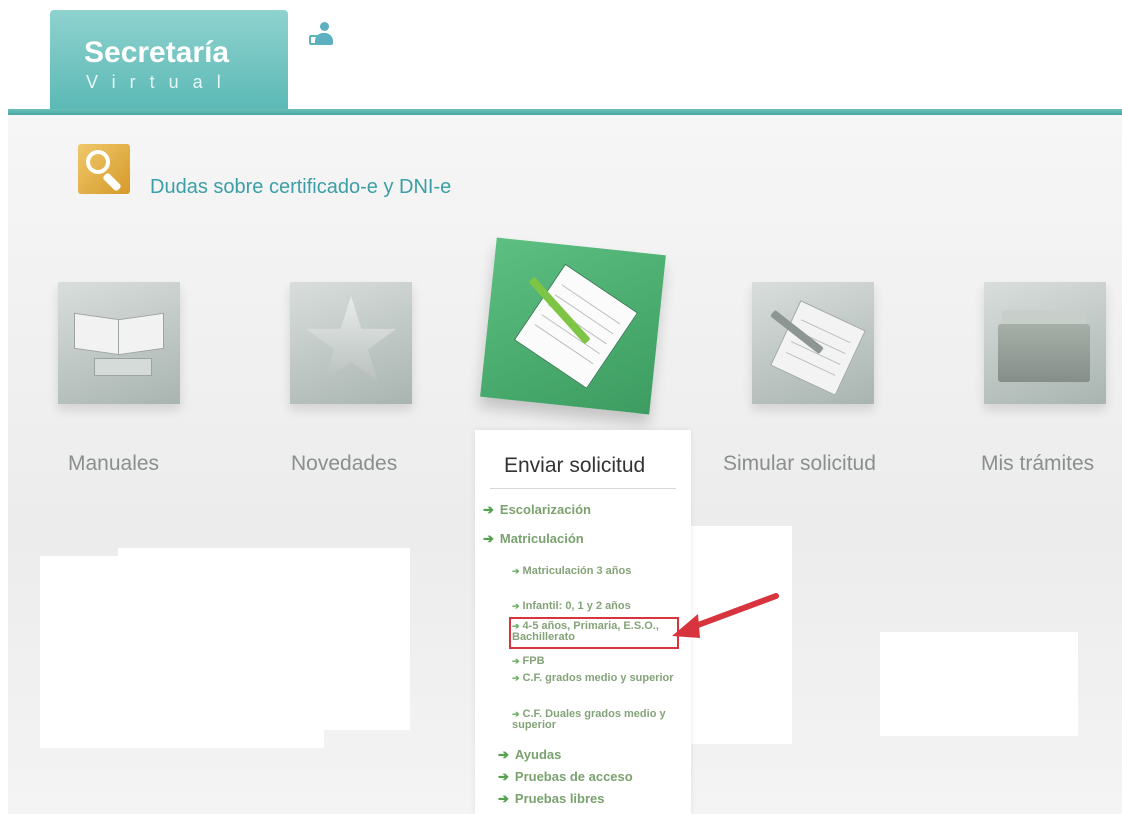  What do you see at coordinates (157, 52) in the screenshot?
I see `logo-title: Secretaría` at bounding box center [157, 52].